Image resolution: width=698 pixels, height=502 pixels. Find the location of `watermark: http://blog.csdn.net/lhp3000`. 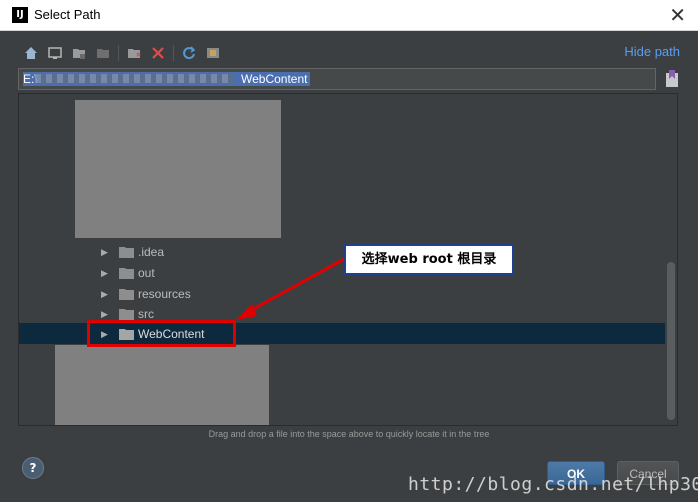

watermark: http://blog.csdn.net/lhp3000 is located at coordinates (553, 484).